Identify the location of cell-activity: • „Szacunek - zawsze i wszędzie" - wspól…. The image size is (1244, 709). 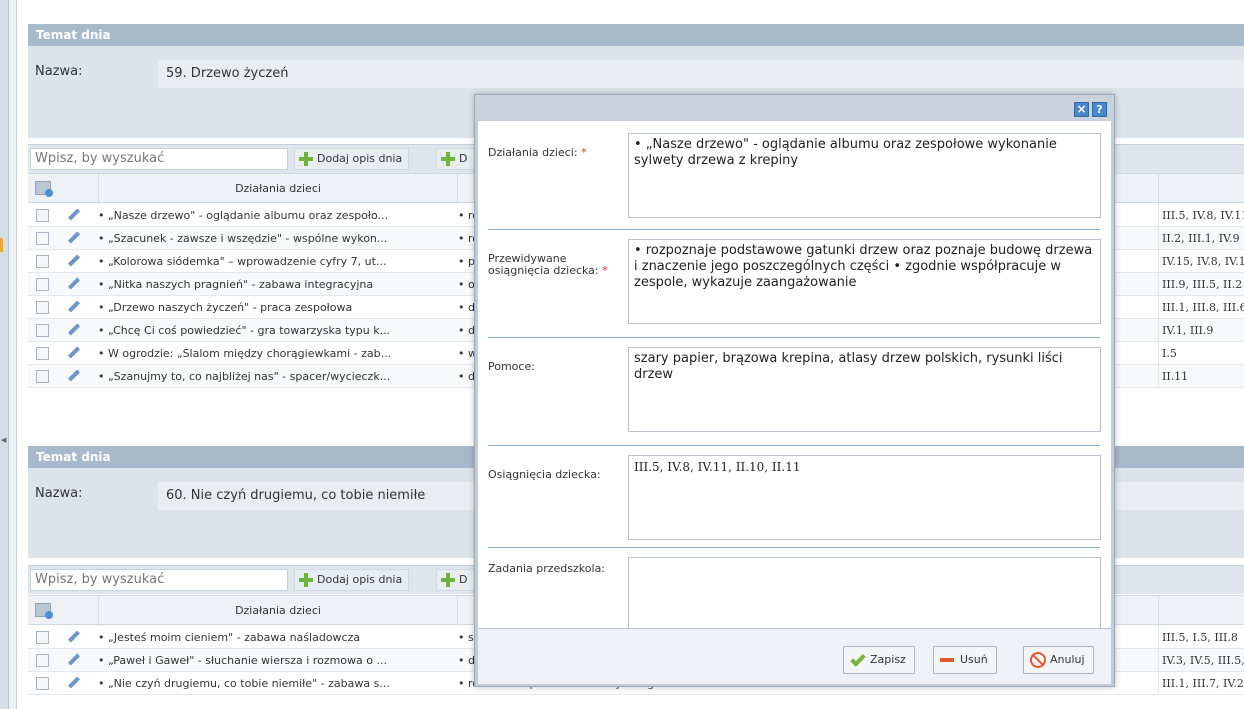
(243, 238).